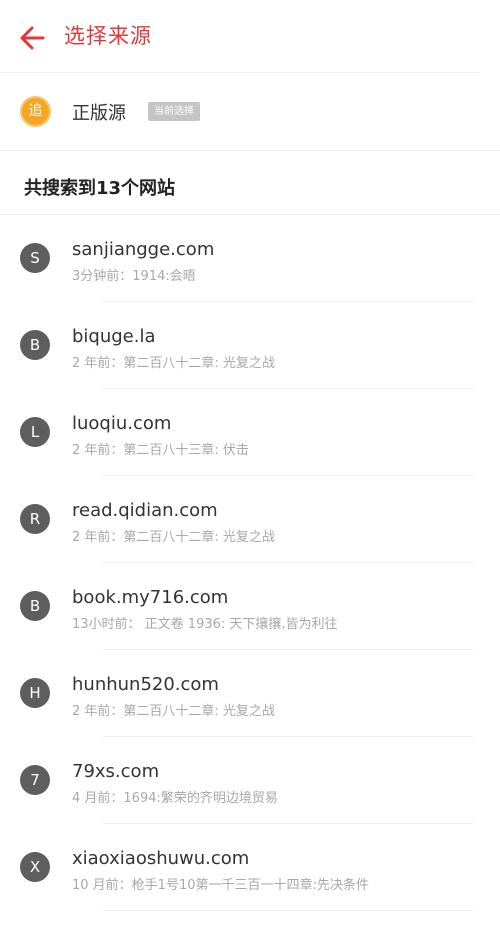 This screenshot has width=500, height=925. What do you see at coordinates (35, 693) in the screenshot?
I see `site-avatar: H` at bounding box center [35, 693].